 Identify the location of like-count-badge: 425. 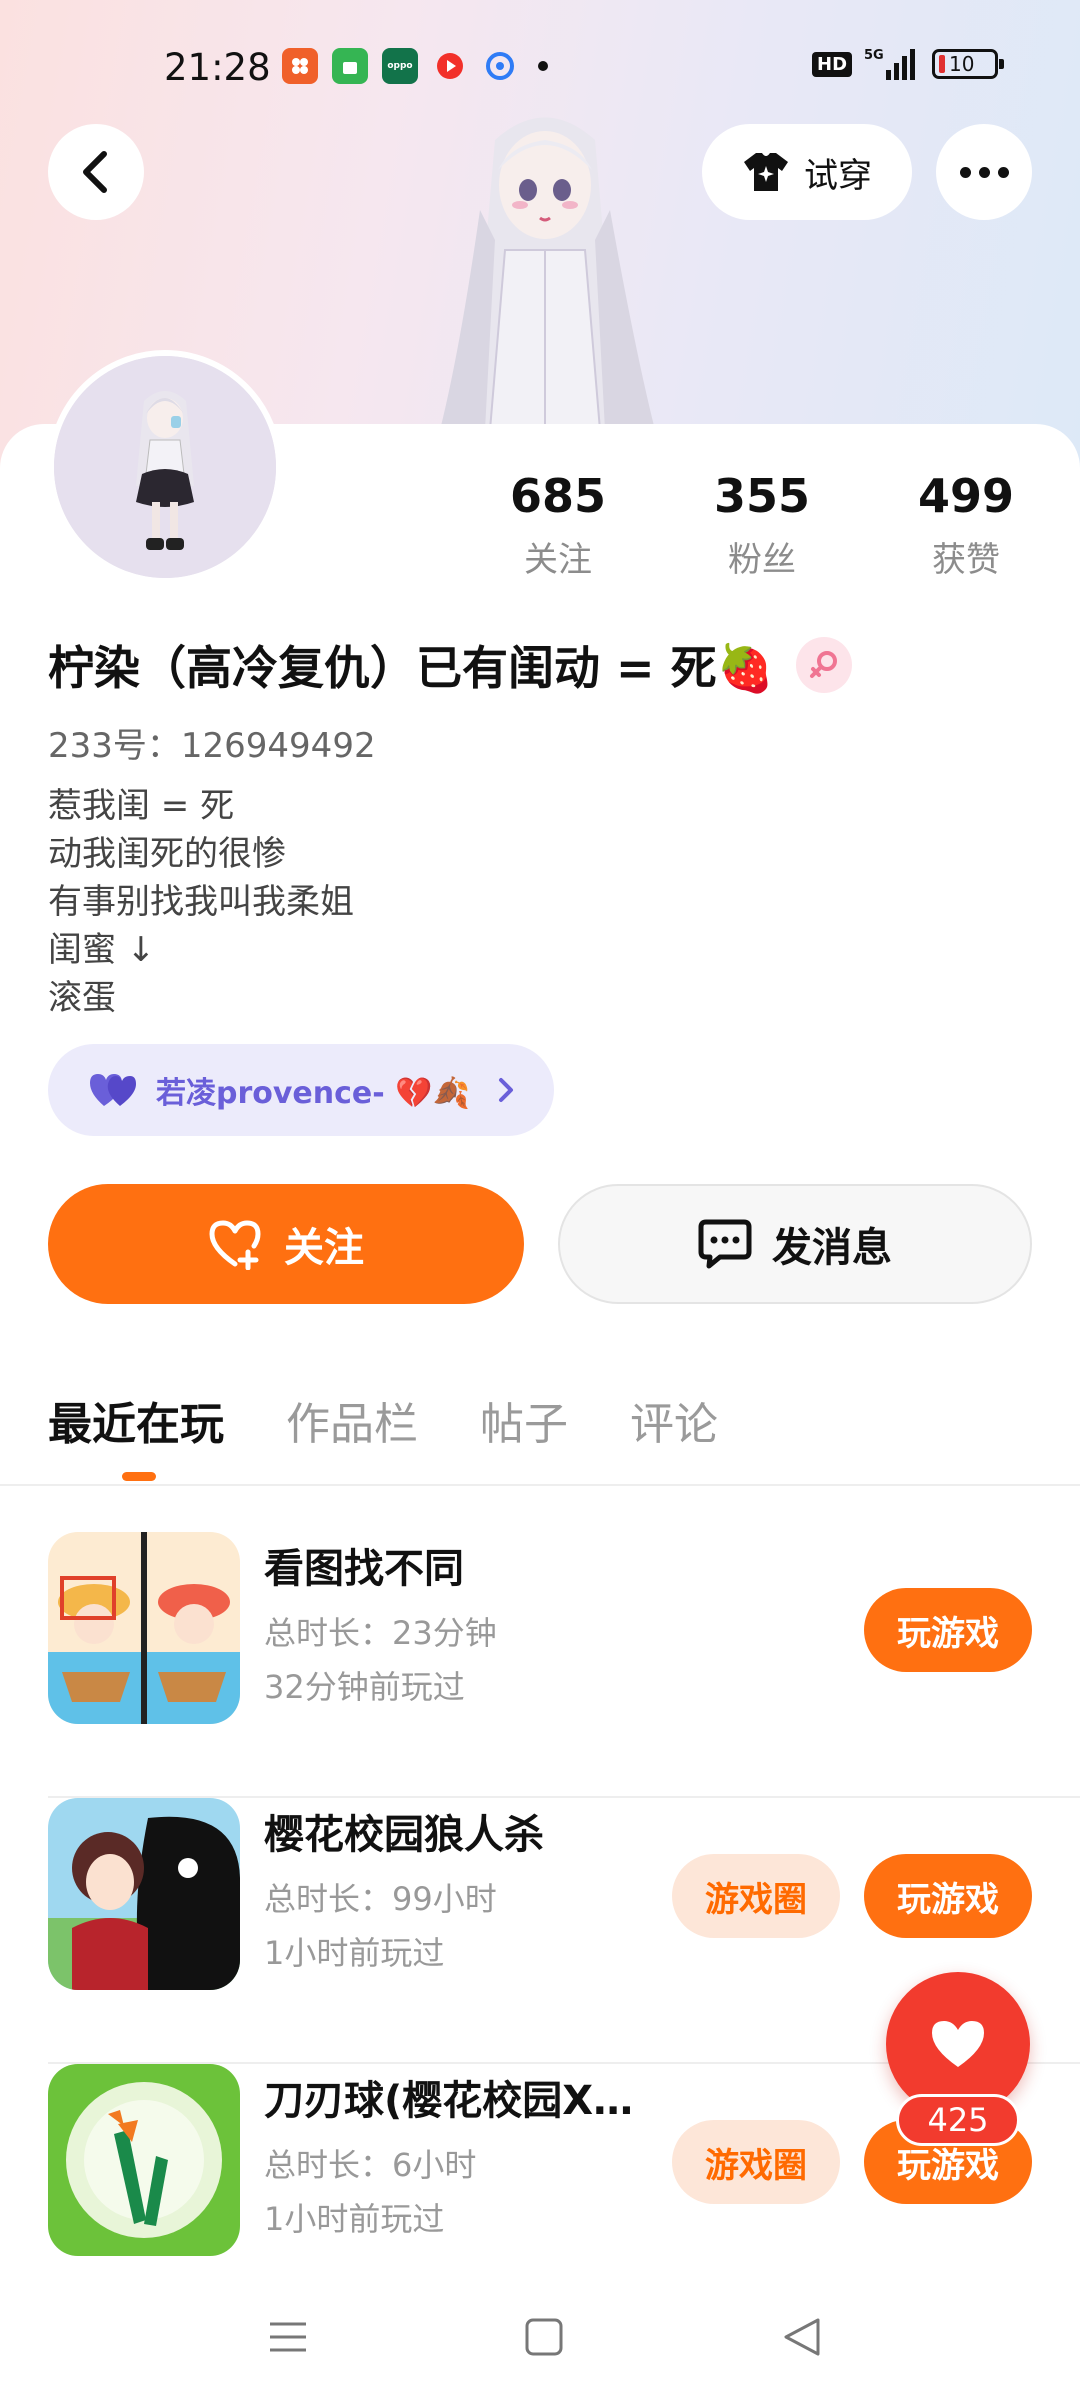
(958, 2120).